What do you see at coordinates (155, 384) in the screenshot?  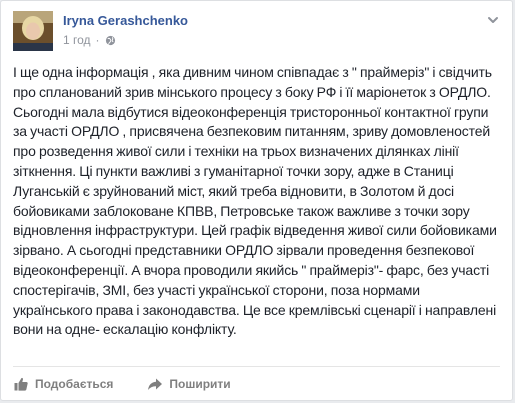 I see `share-arrow-icon` at bounding box center [155, 384].